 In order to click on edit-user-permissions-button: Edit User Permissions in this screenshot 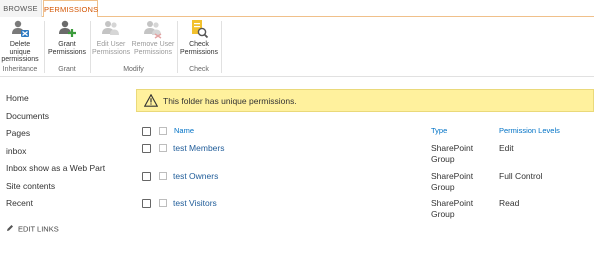, I will do `click(111, 41)`.